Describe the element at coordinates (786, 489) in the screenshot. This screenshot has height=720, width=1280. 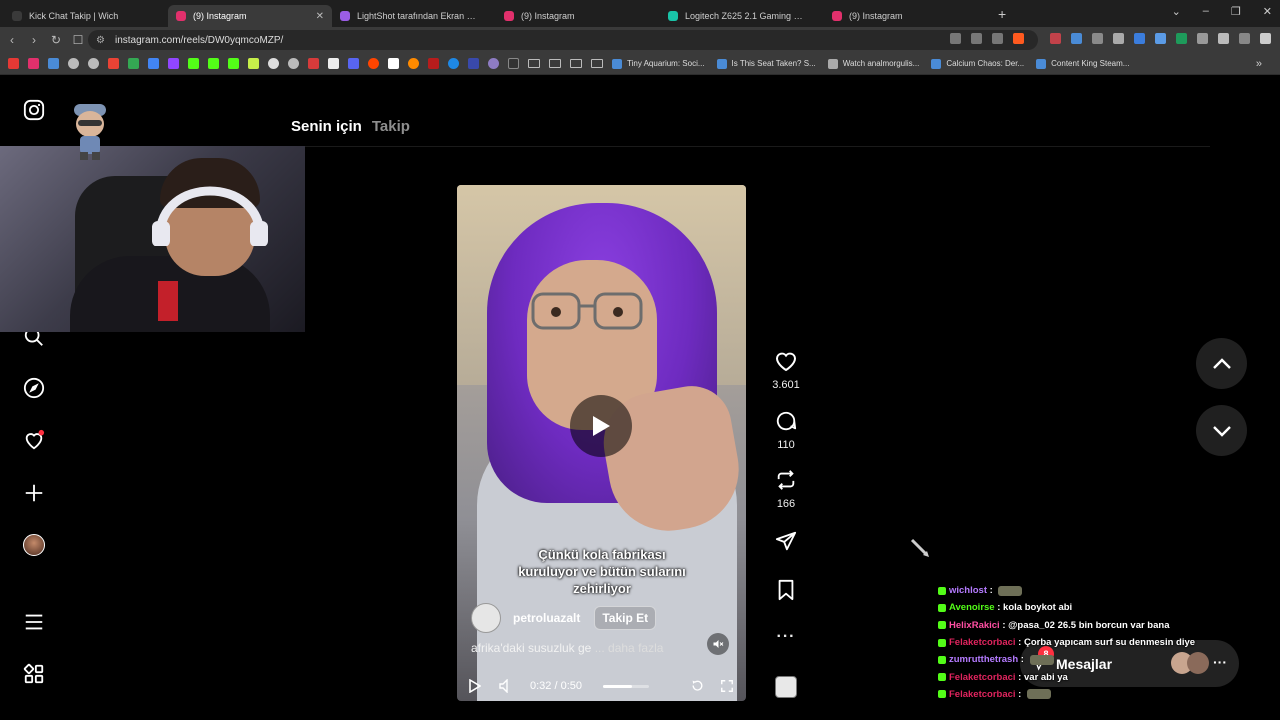
I see `repost-action: 166` at that location.